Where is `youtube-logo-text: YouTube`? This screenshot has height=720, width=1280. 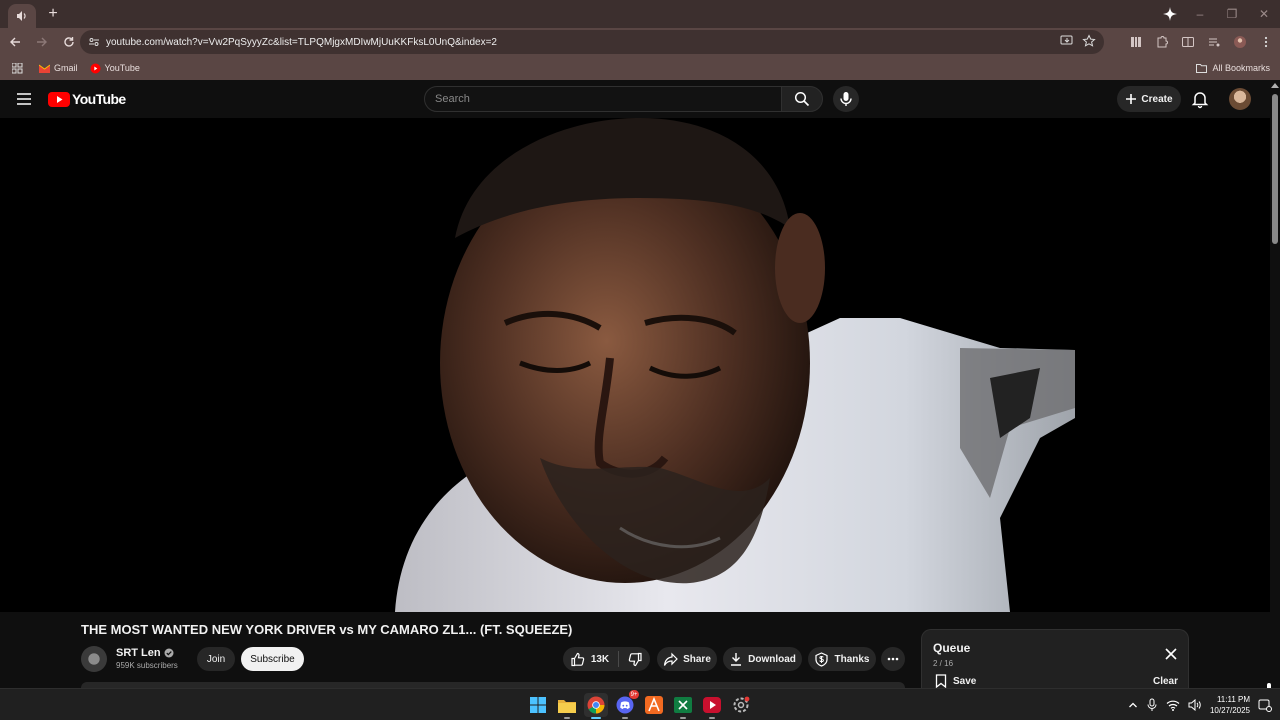 youtube-logo-text: YouTube is located at coordinates (99, 99).